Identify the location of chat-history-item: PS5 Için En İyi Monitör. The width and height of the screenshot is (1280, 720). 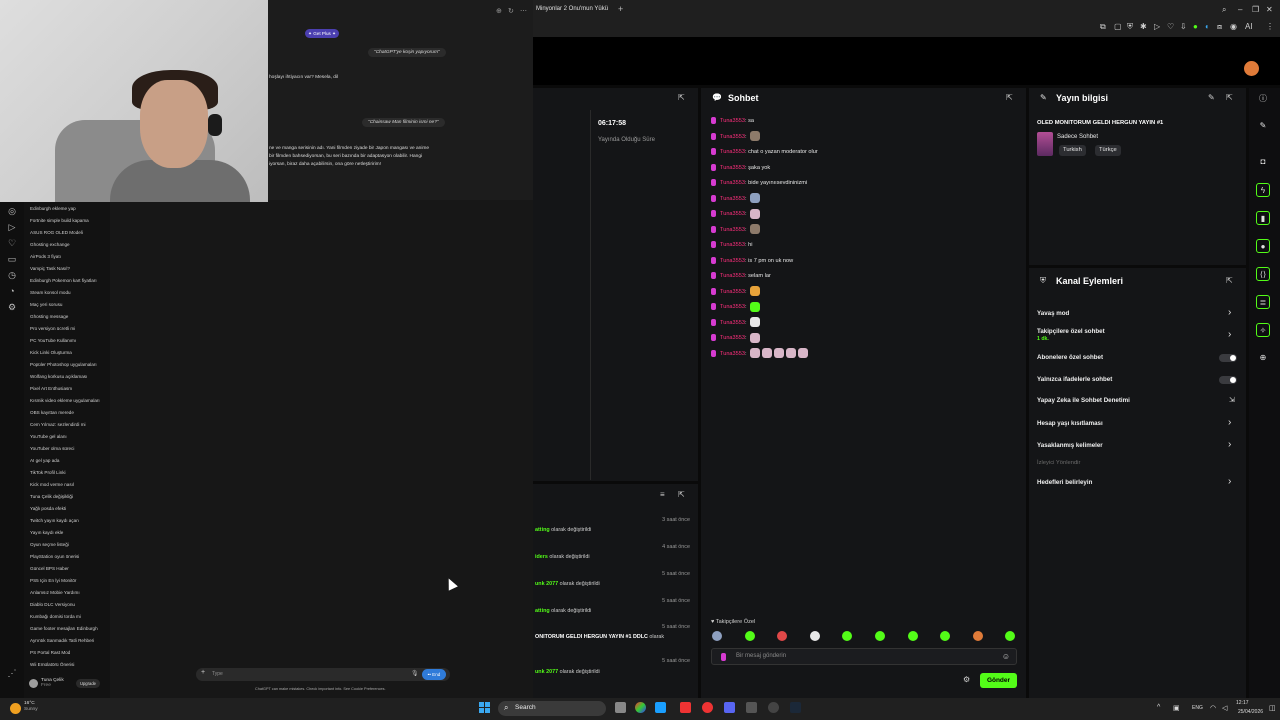
(53, 580).